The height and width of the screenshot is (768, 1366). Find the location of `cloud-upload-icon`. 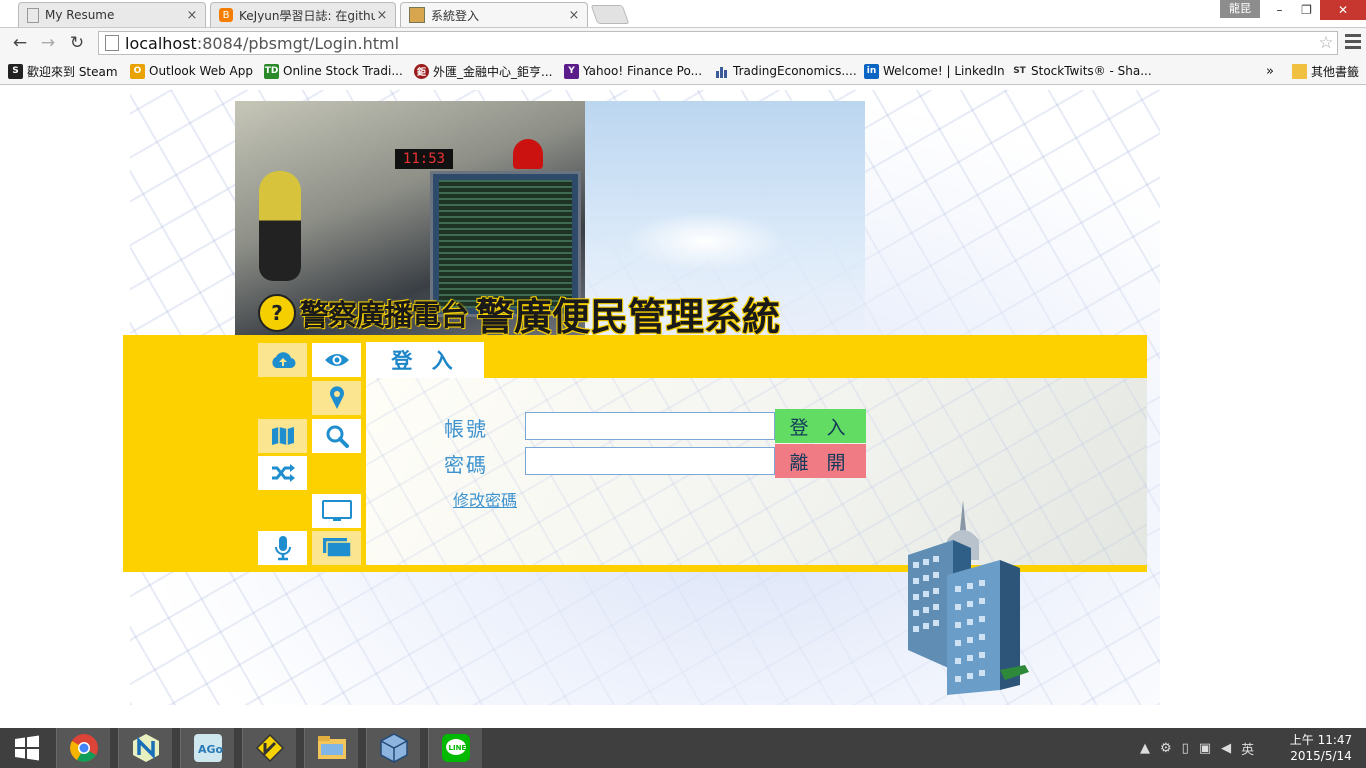

cloud-upload-icon is located at coordinates (283, 360).